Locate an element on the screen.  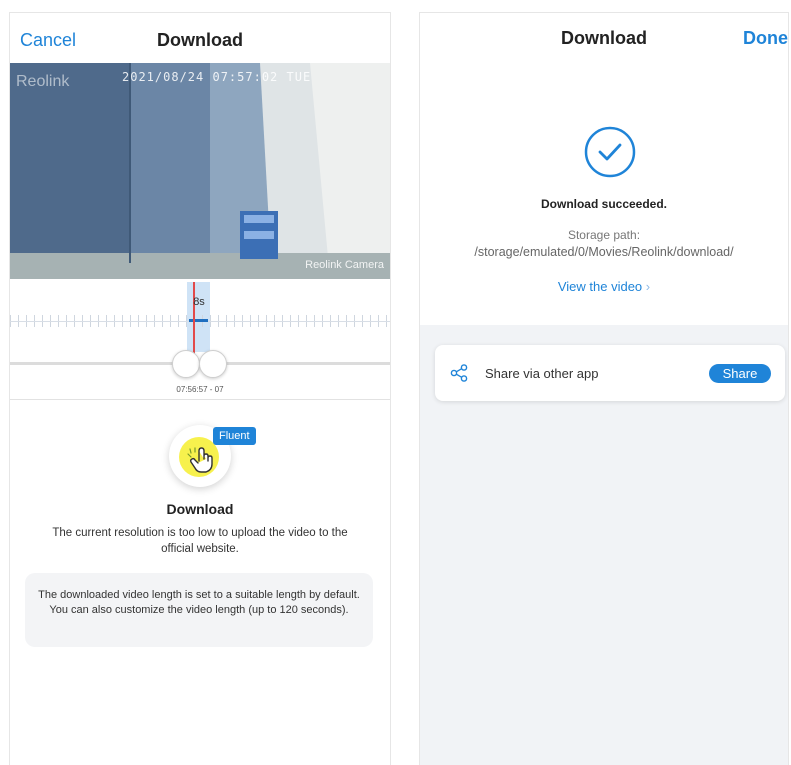
check-circle-icon is located at coordinates (610, 152).